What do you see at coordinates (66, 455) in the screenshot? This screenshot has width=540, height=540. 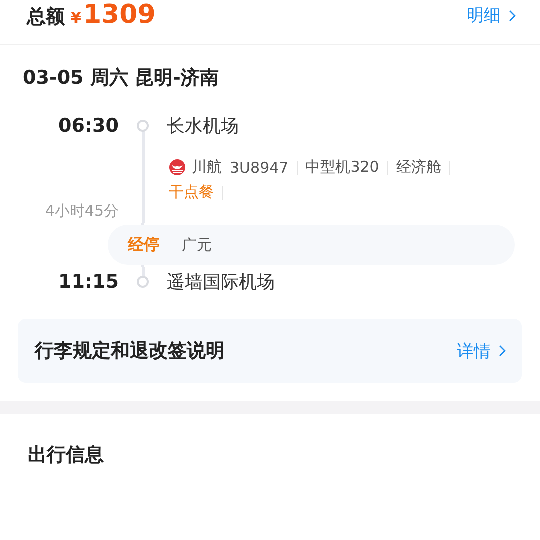 I see `section-title: 出行信息` at bounding box center [66, 455].